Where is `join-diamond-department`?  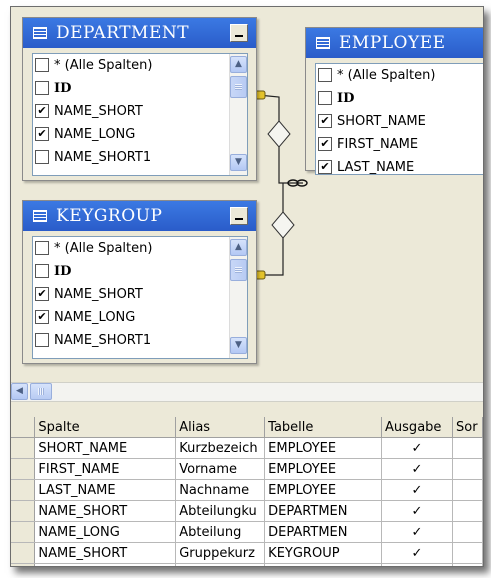 join-diamond-department is located at coordinates (279, 134).